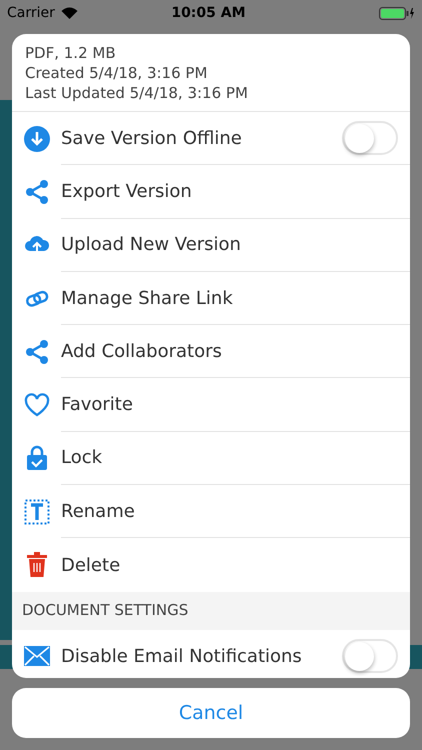 The width and height of the screenshot is (422, 750). I want to click on menu-item-label: Disable Email Notifications, so click(201, 656).